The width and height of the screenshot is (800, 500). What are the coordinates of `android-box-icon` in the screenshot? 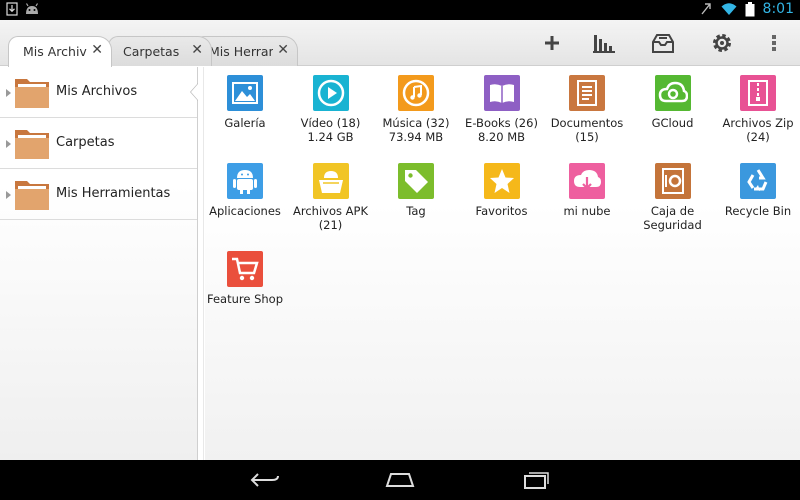 It's located at (330, 181).